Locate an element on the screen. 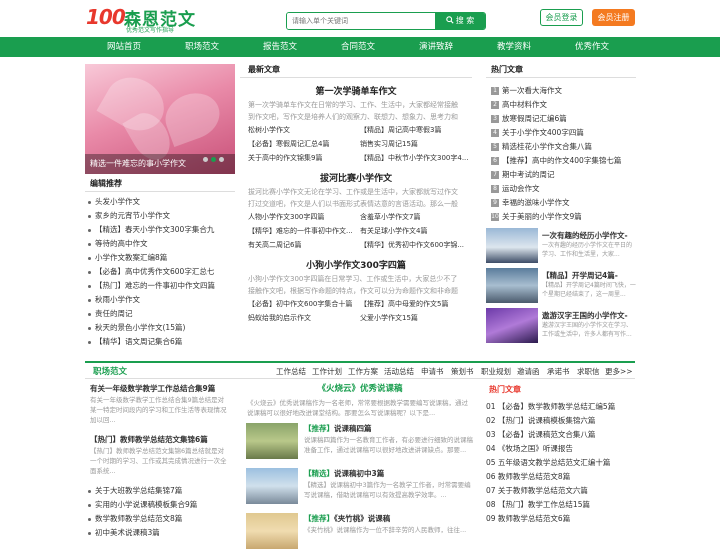 The width and height of the screenshot is (720, 553). hot-item: 7 期中考试的周记 is located at coordinates (561, 175).